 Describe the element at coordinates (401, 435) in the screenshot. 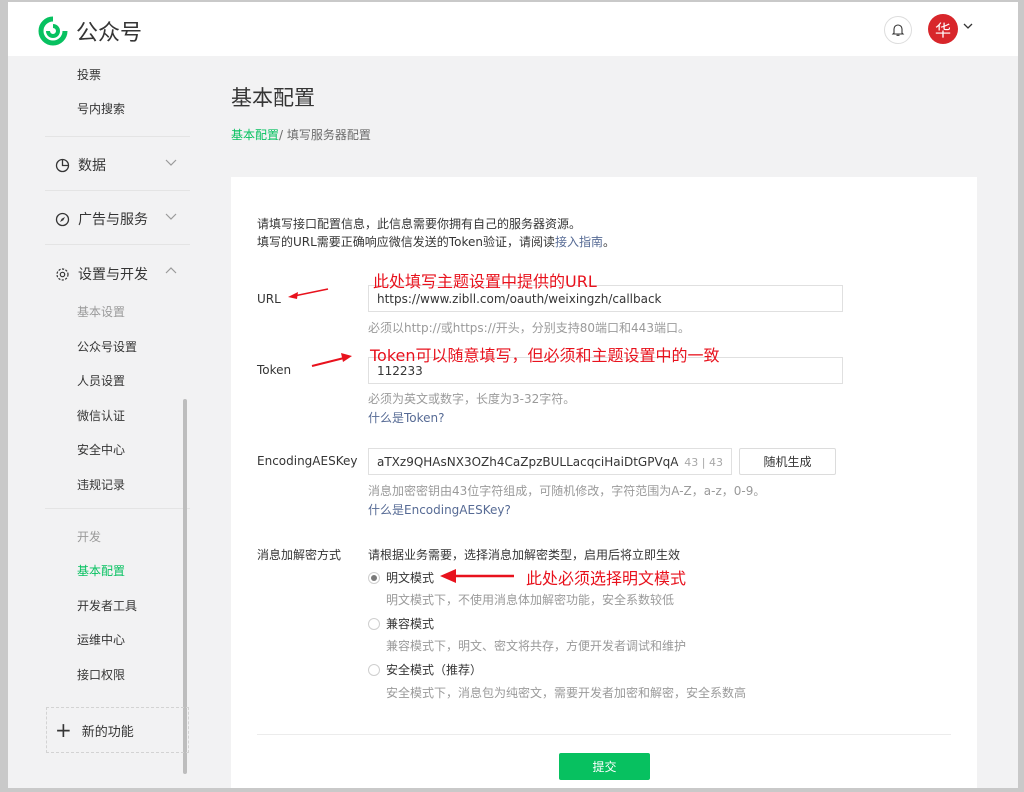

I see `annotation-arrows` at that location.